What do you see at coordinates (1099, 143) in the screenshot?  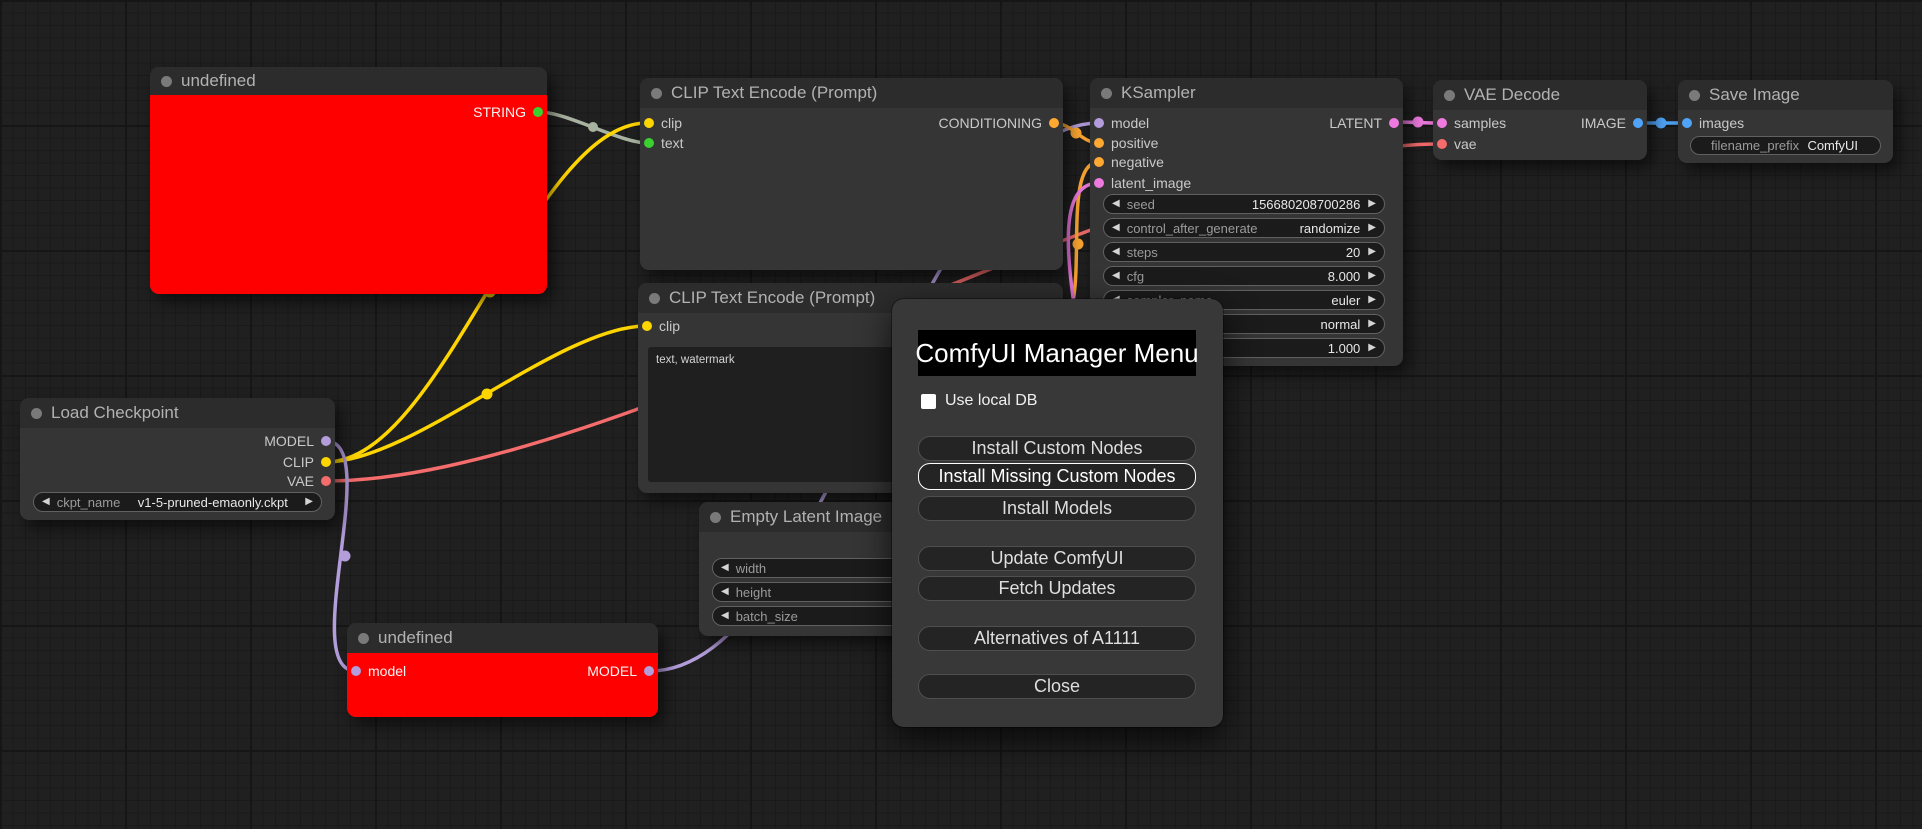 I see `positive-input-dot` at bounding box center [1099, 143].